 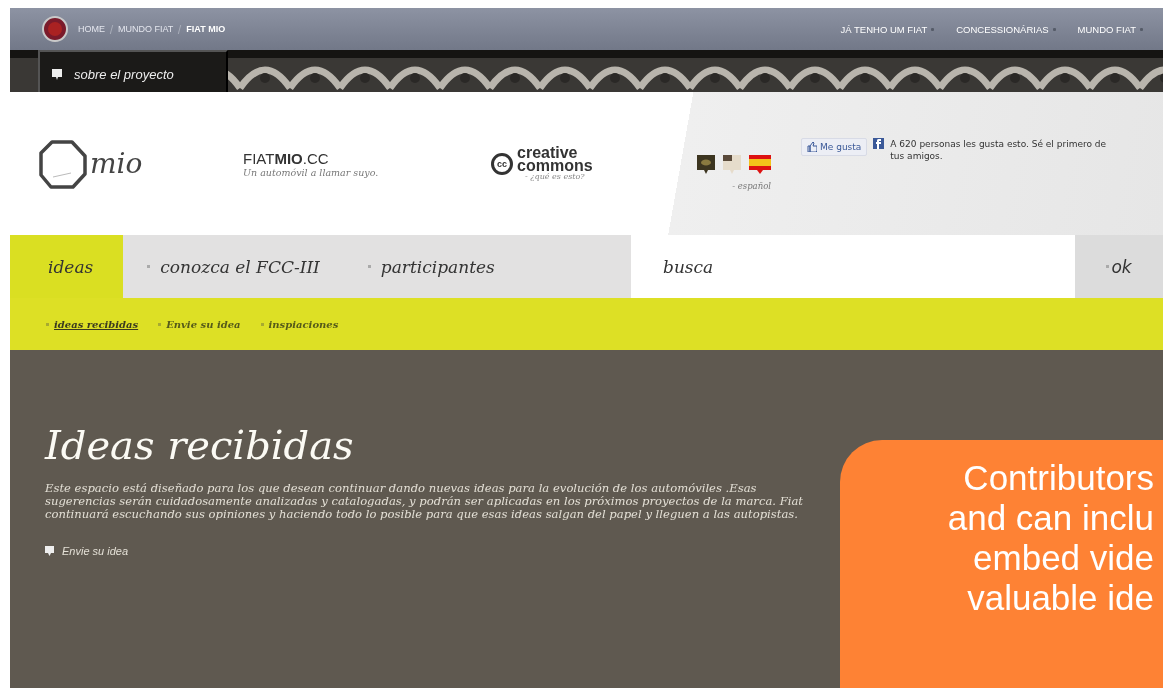 I want to click on logo-text: mio, so click(x=116, y=163).